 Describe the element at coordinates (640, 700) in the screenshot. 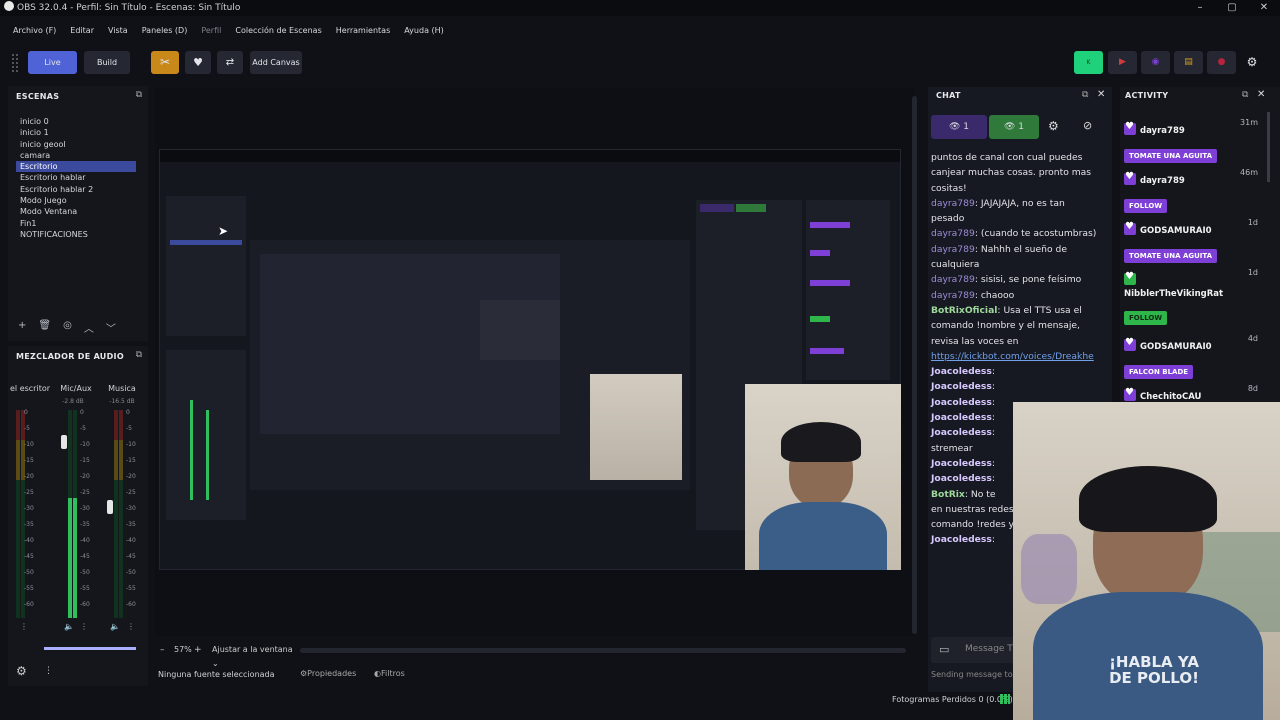

I see `status-bar: Fotogramas Perdidos 0 (0.0%)` at that location.